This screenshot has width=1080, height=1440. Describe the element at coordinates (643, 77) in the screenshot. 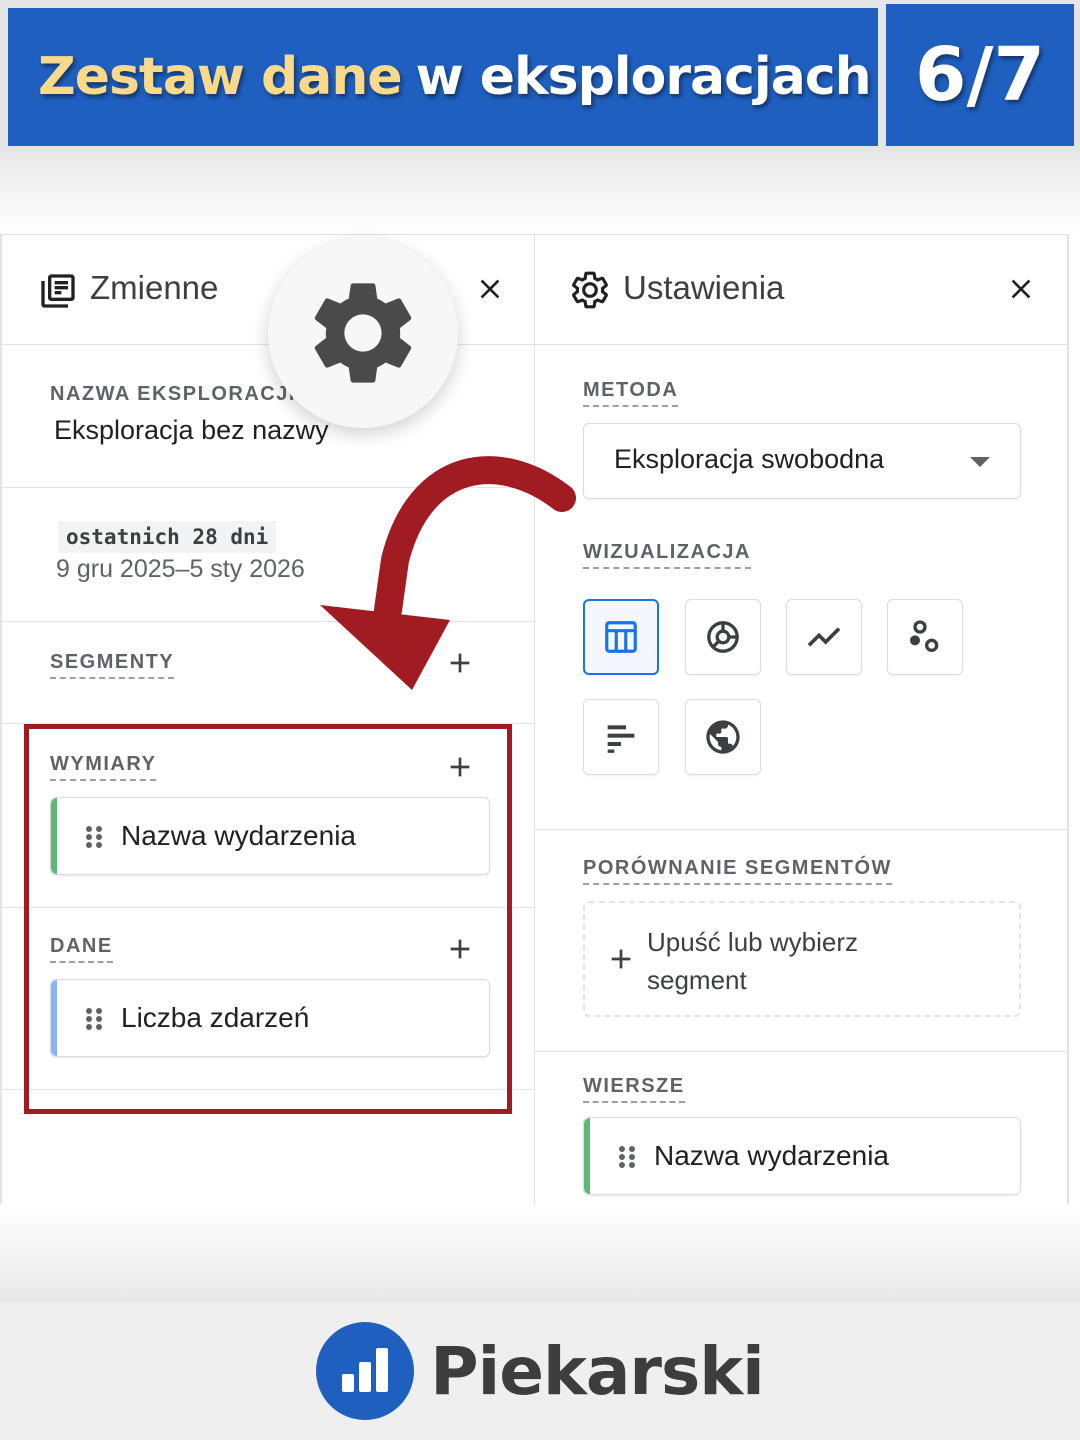

I see `banner-title-rest: w eksploracjach` at that location.